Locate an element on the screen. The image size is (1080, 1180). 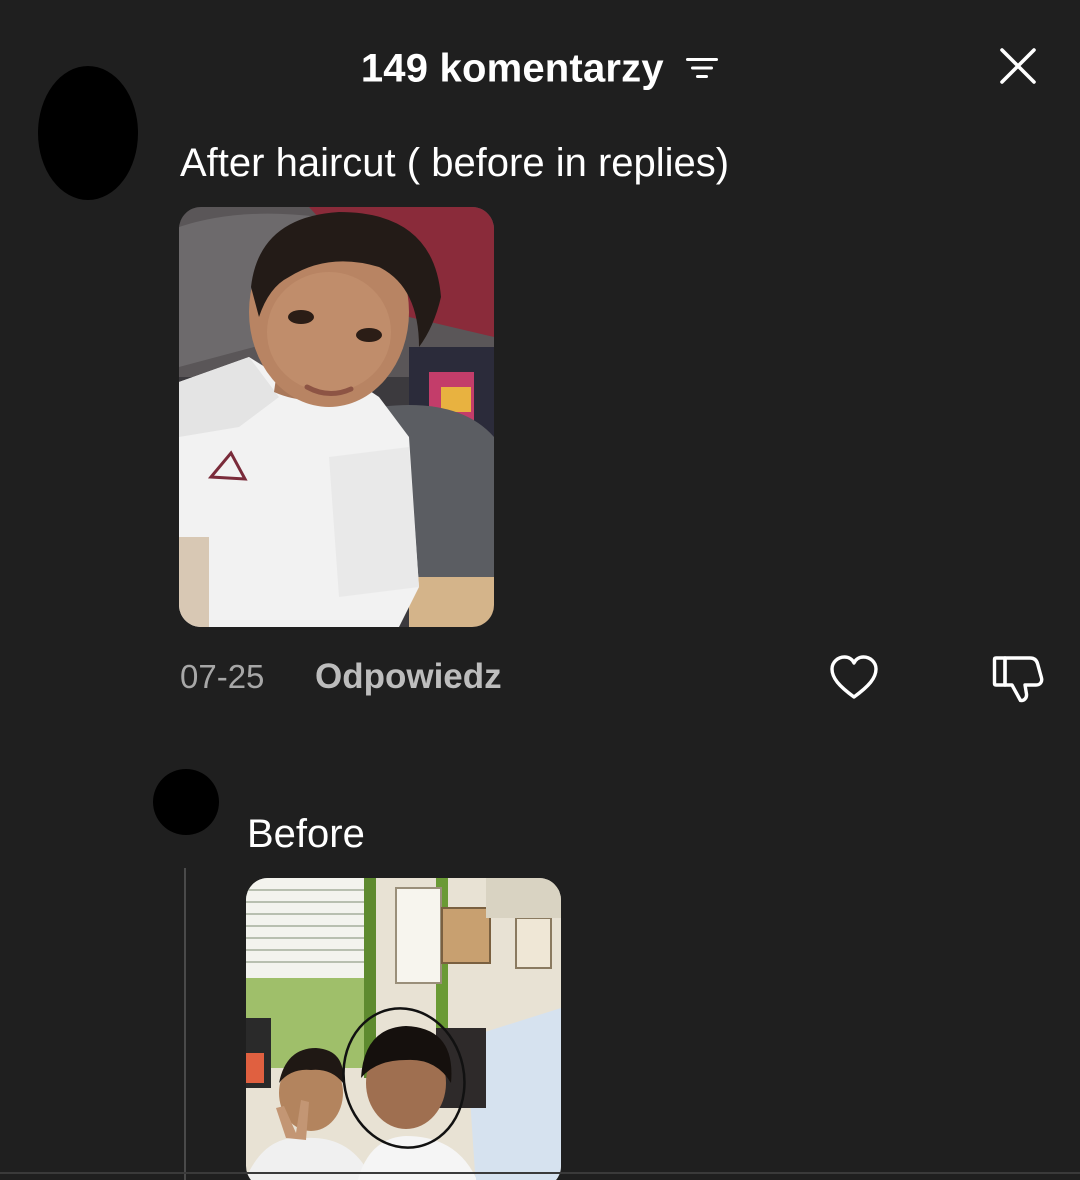
comments-header: 149 komentarzy is located at coordinates (540, 64).